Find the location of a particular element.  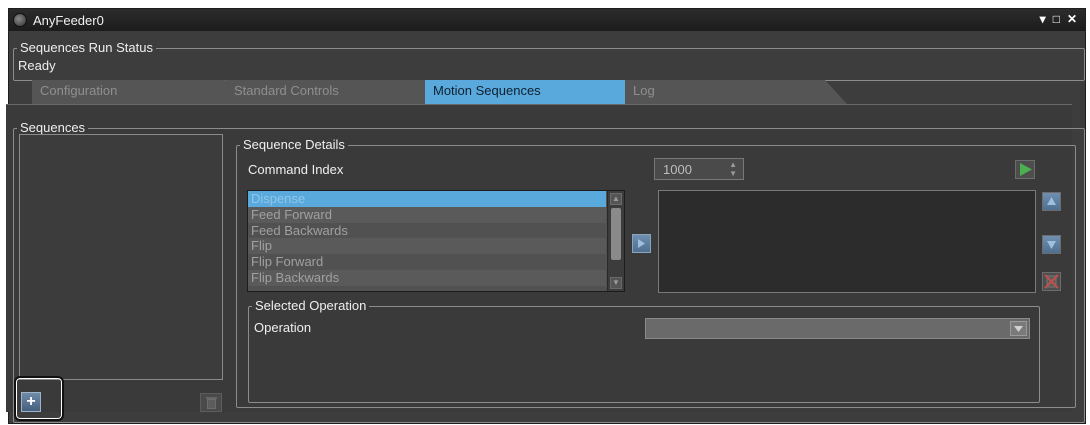

title-bar: AnyFeeder0 ▾ □ ✕ is located at coordinates (547, 20).